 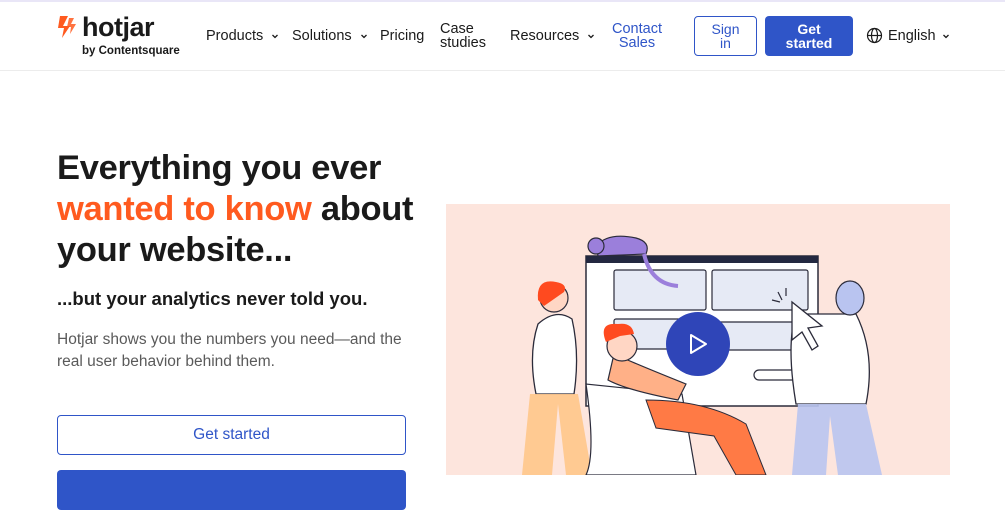 I want to click on play-video-button, so click(x=698, y=344).